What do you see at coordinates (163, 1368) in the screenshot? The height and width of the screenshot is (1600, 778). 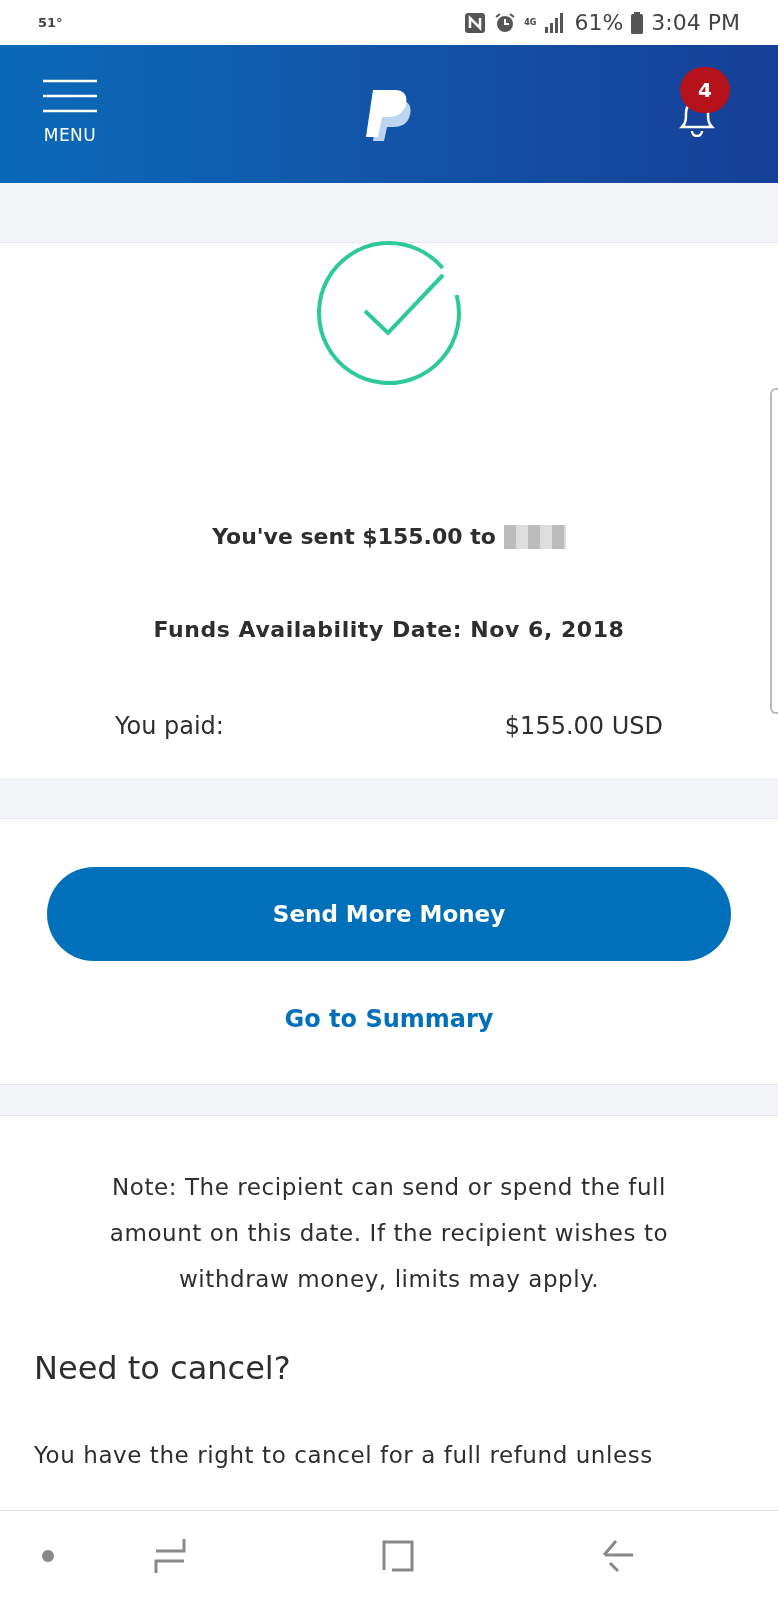 I see `cancel-heading: Need to cancel?` at bounding box center [163, 1368].